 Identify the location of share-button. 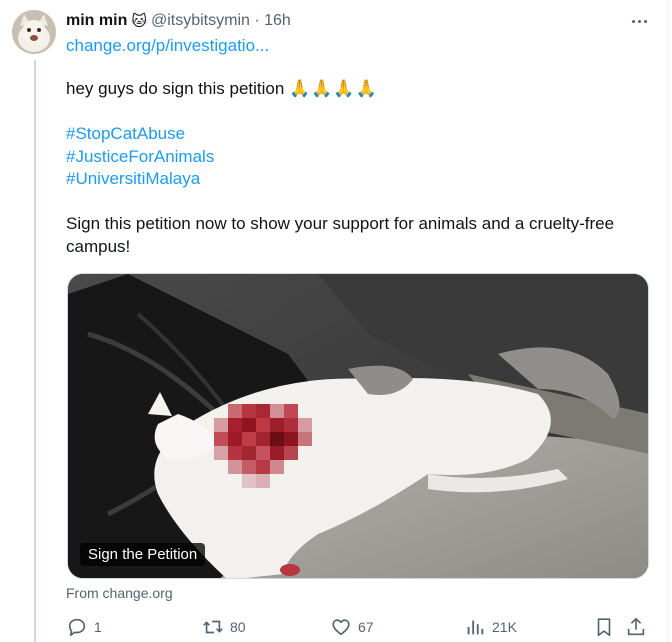
(636, 627).